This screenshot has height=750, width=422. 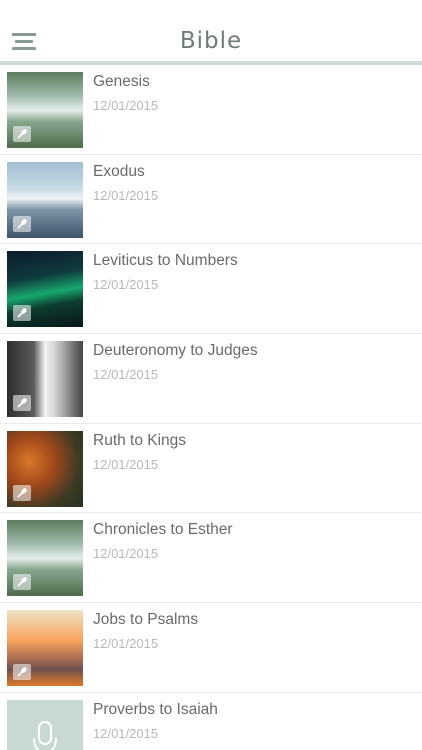 What do you see at coordinates (211, 721) in the screenshot?
I see `list-item: Proverbs to Isaiah 12/01/2015` at bounding box center [211, 721].